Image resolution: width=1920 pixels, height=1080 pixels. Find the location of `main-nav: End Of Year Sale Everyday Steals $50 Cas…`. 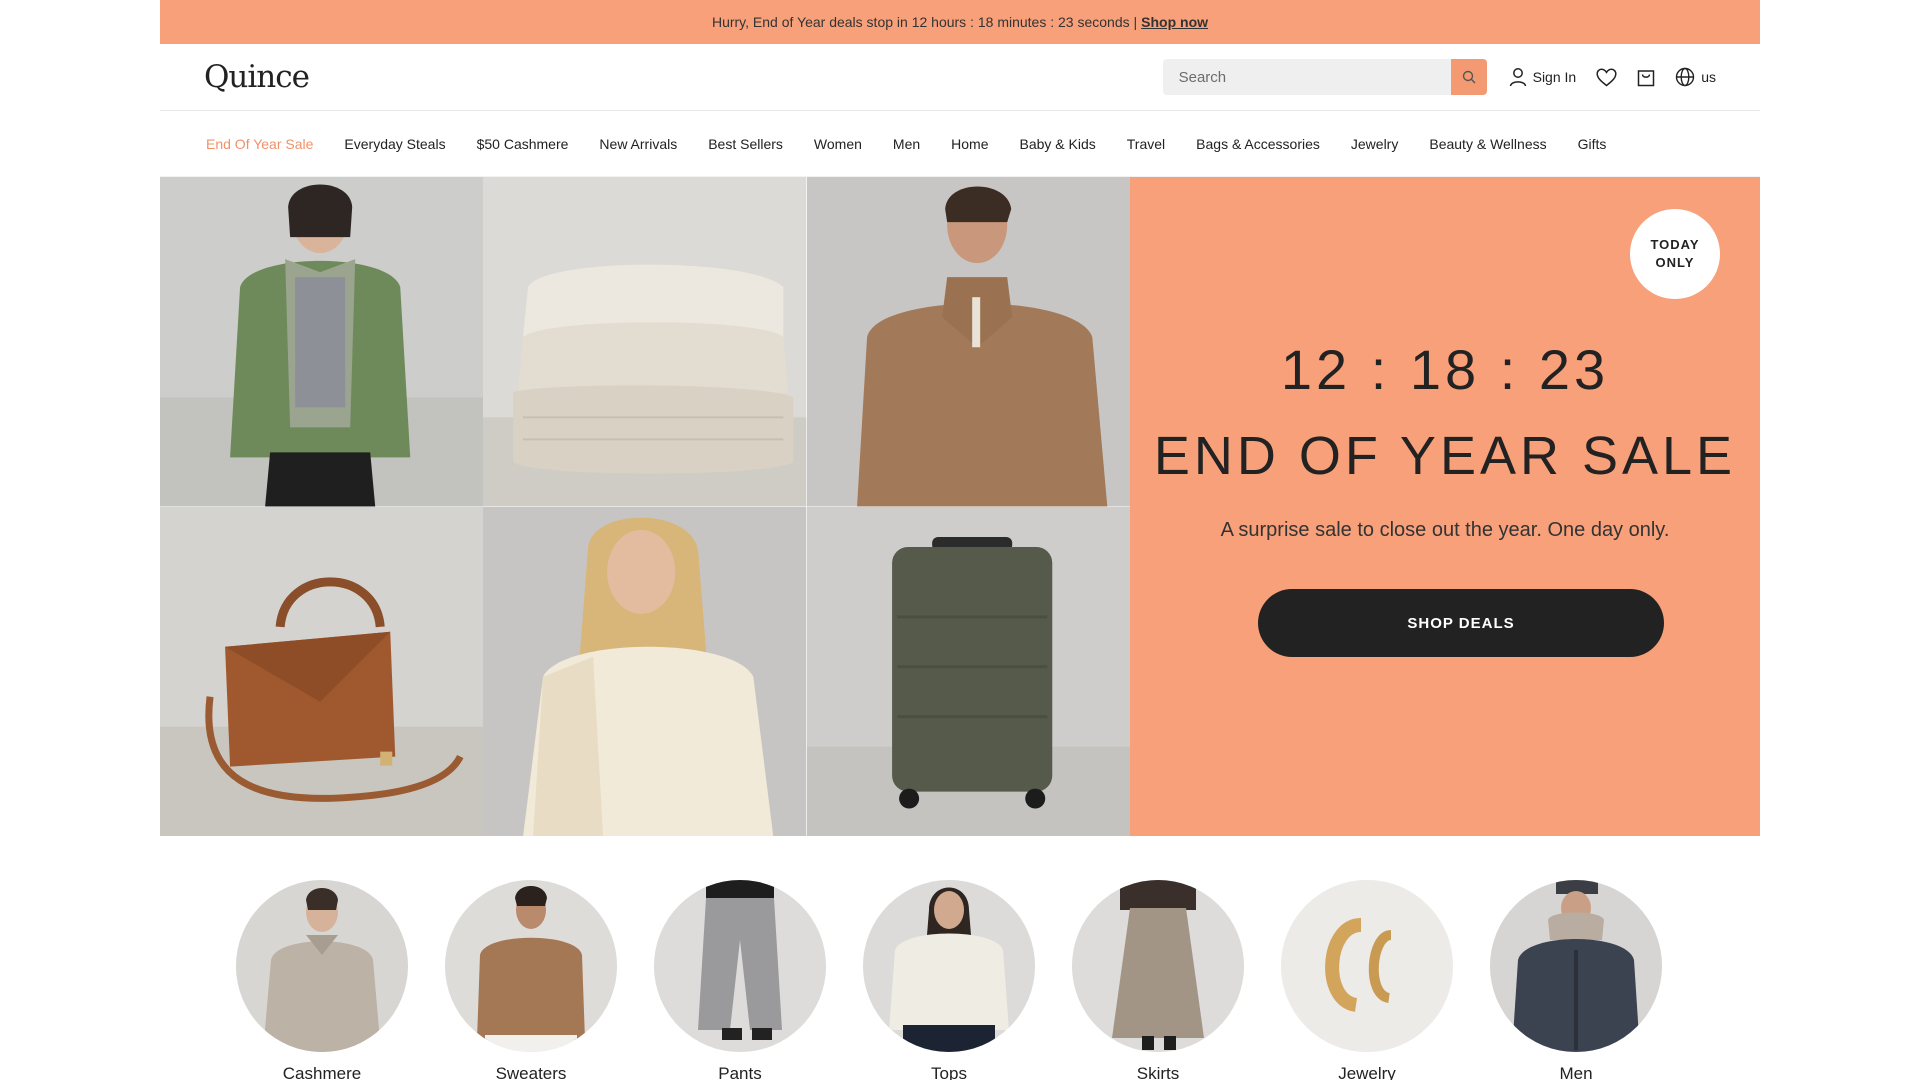

main-nav: End Of Year Sale Everyday Steals $50 Cas… is located at coordinates (960, 144).